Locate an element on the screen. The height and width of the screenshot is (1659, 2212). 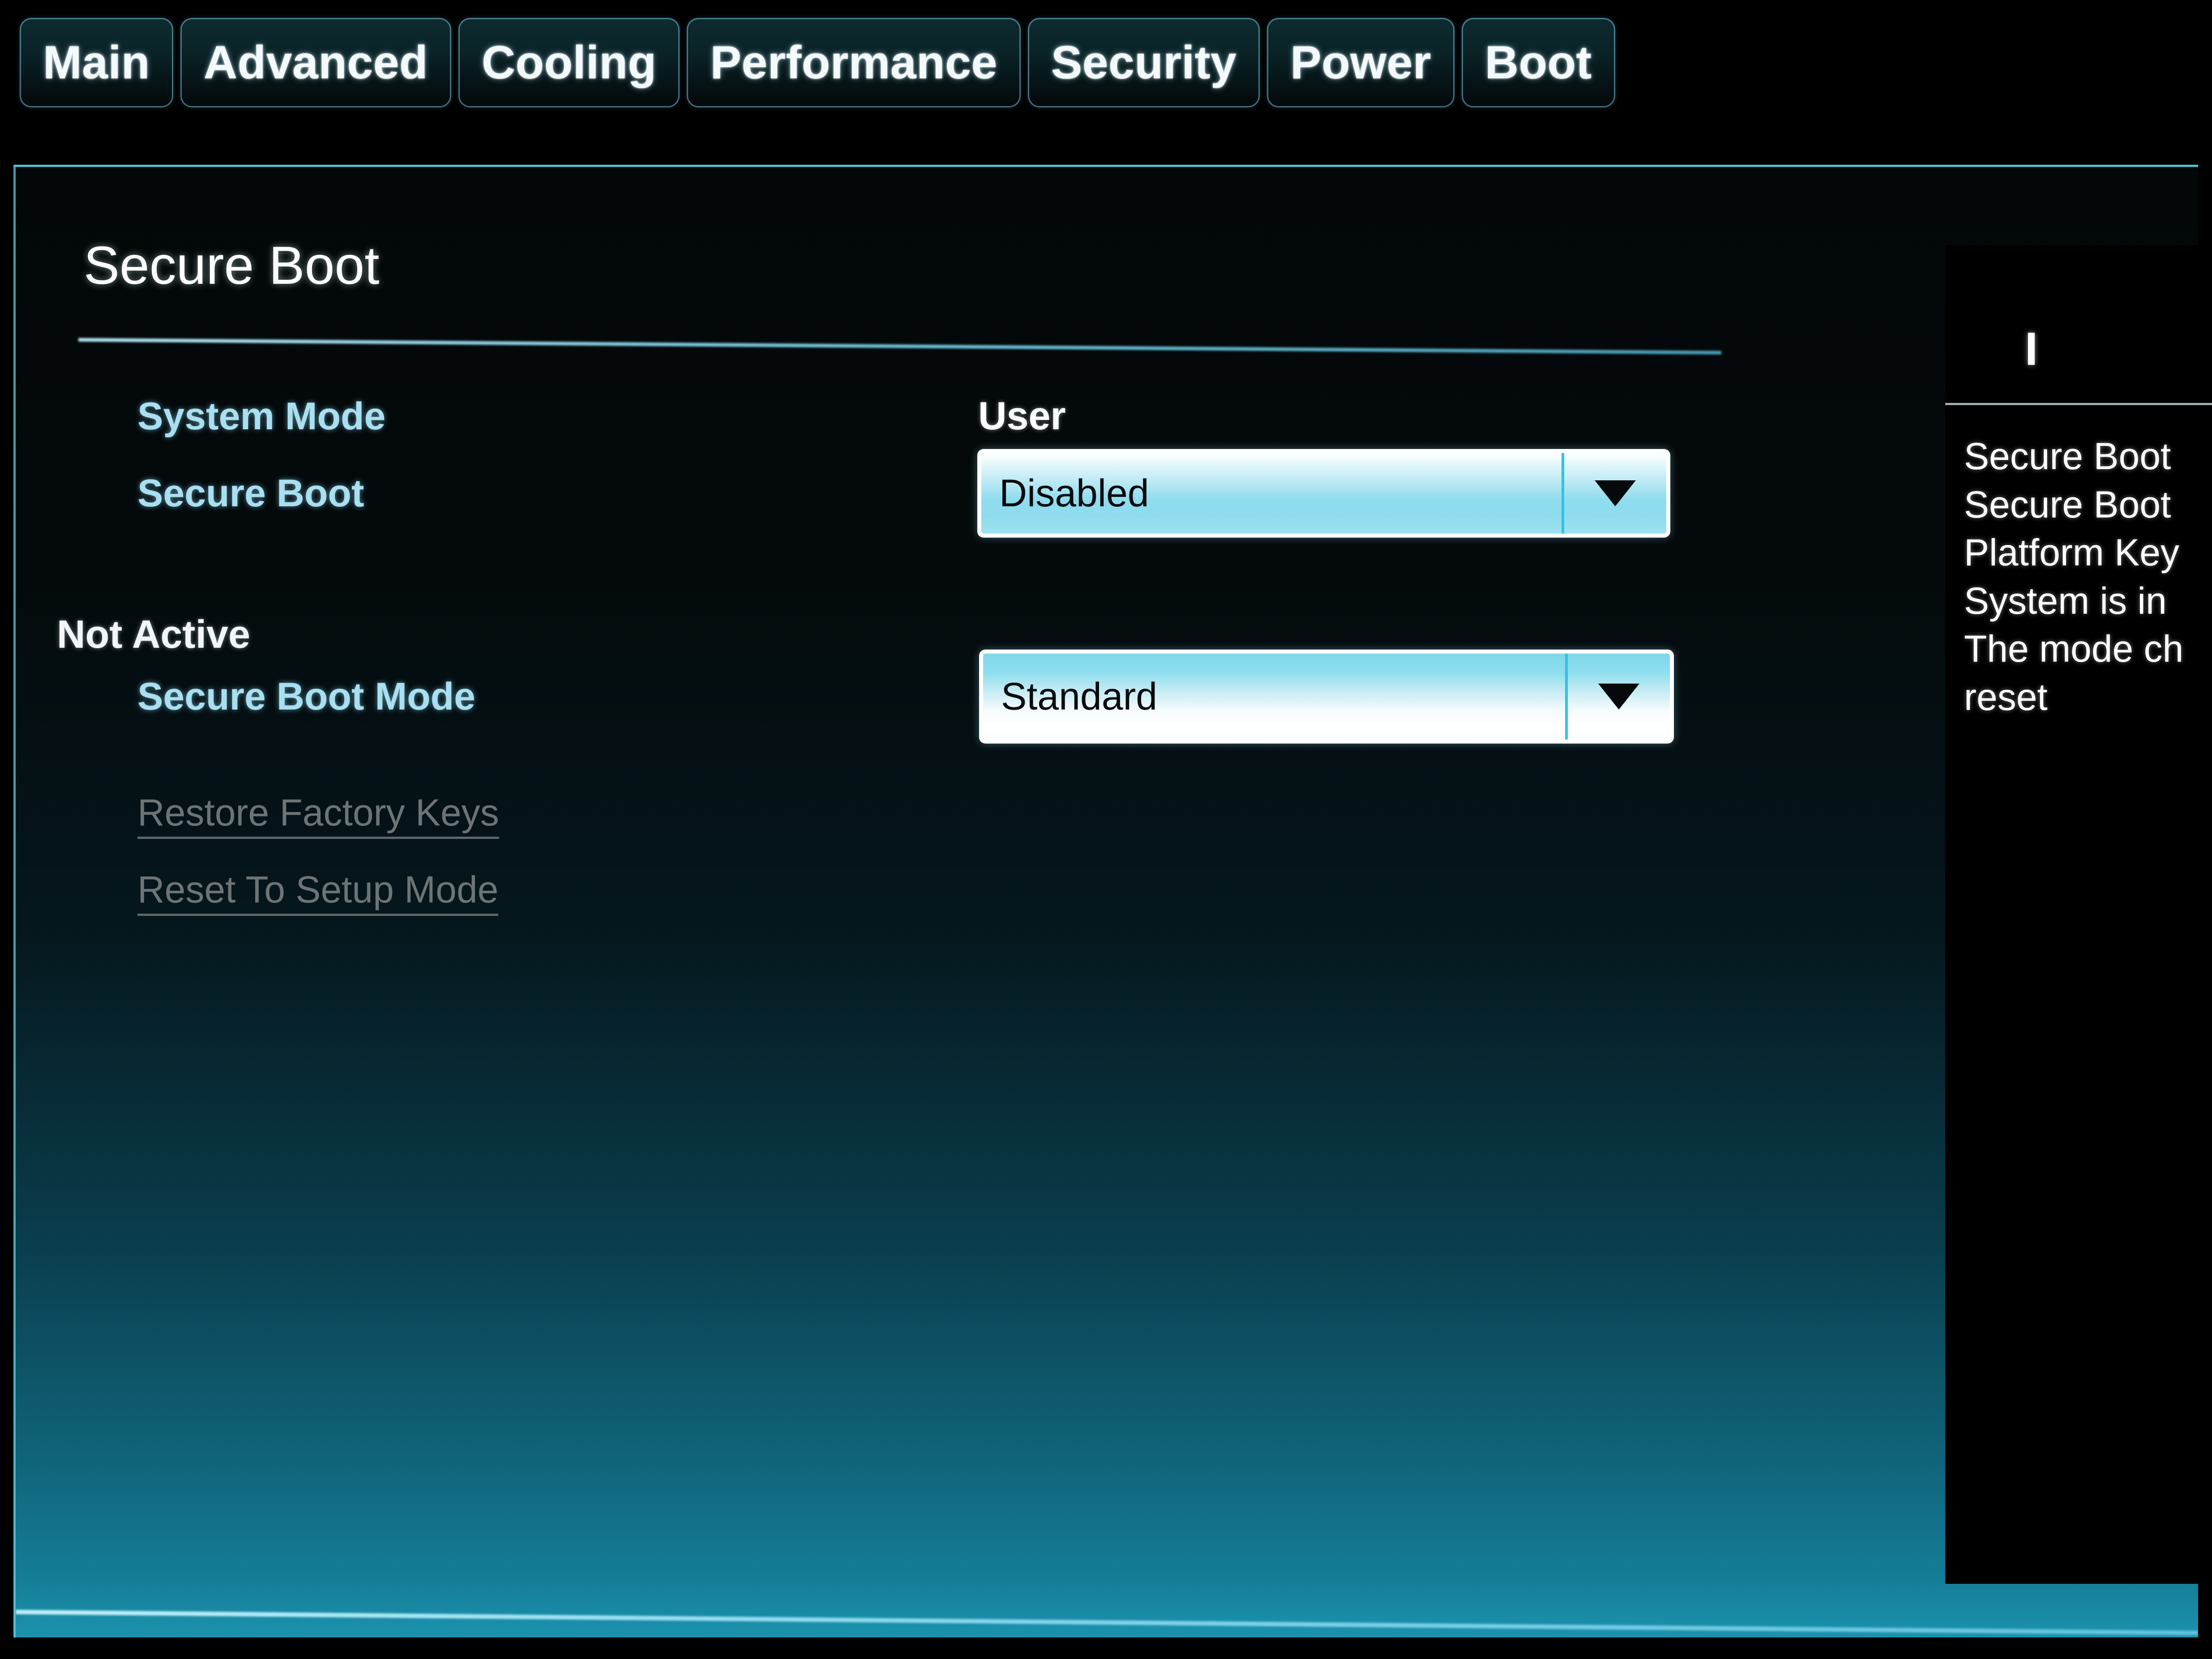
action-reset-to-setup-mode: Reset To Setup Mode is located at coordinates (318, 893).